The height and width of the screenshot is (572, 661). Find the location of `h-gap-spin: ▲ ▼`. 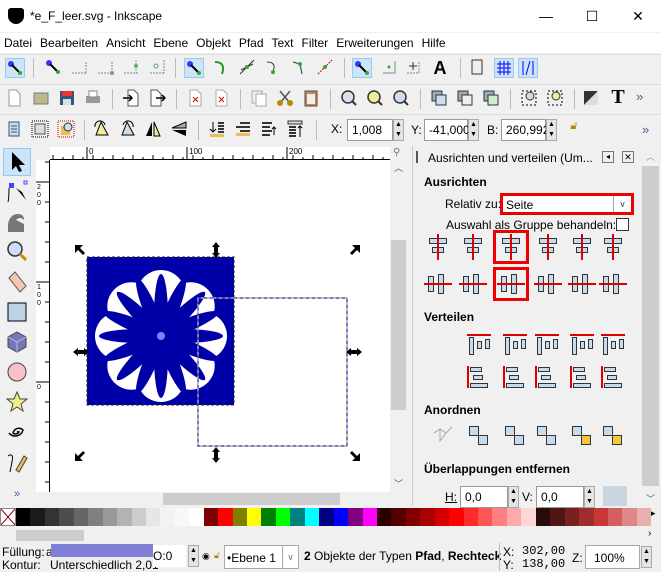

h-gap-spin: ▲ ▼ is located at coordinates (513, 497).